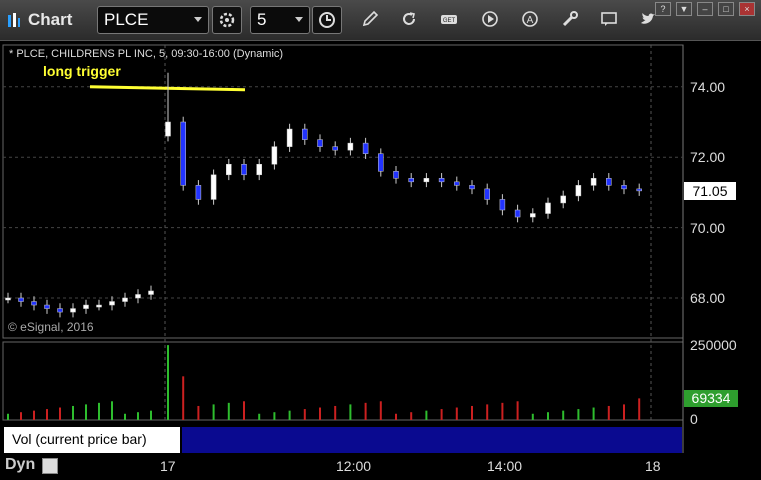 This screenshot has height=480, width=761. I want to click on symbol-input: PLCE, so click(153, 20).